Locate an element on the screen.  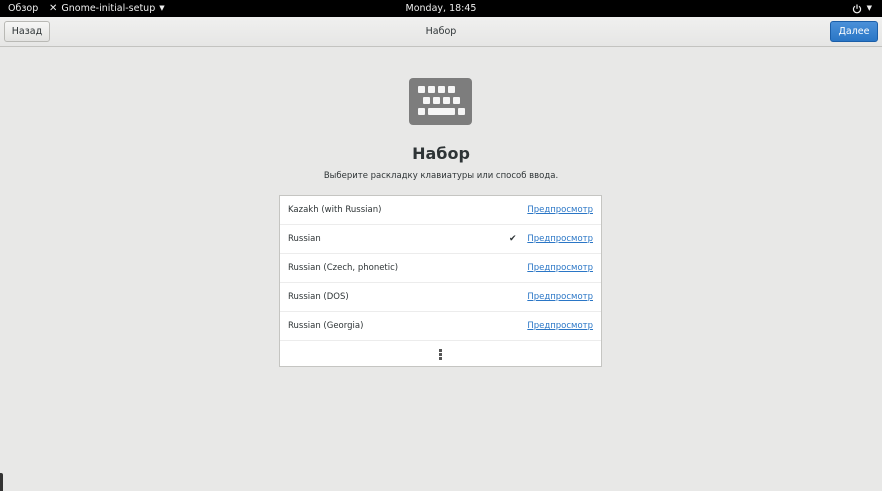
list-item: Russian ✔ Предпросмотр is located at coordinates (440, 239).